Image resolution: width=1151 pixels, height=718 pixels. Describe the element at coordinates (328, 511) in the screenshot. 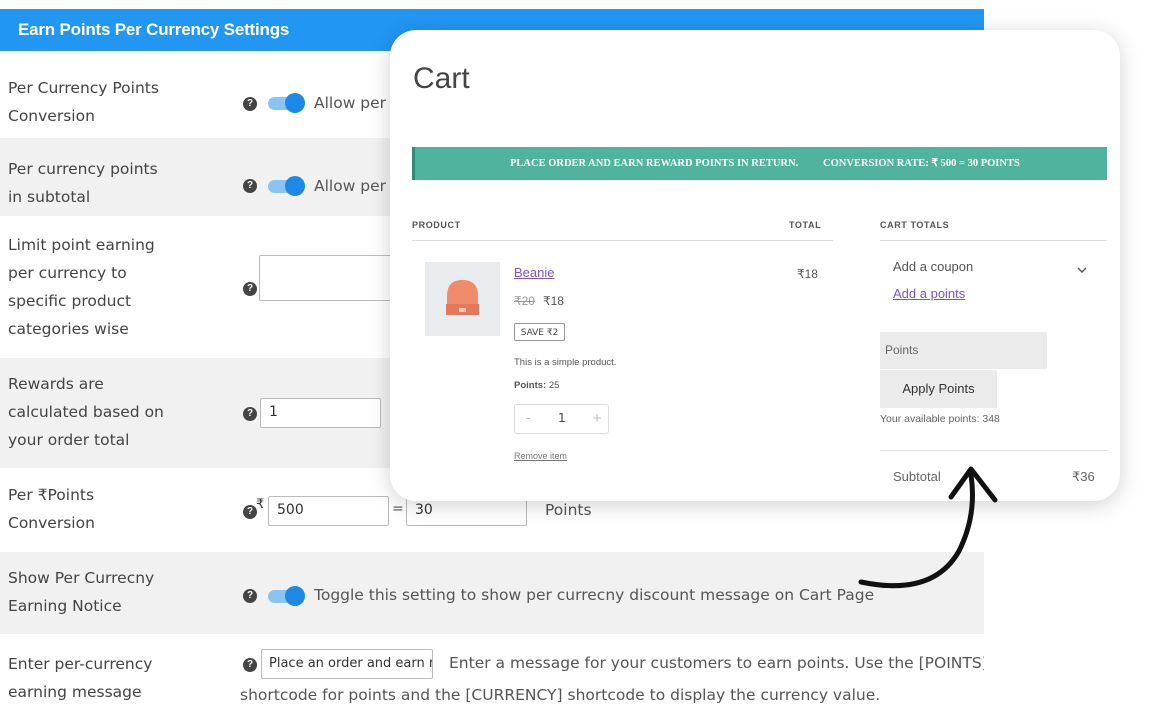

I see `currency-amount-input: 500` at that location.